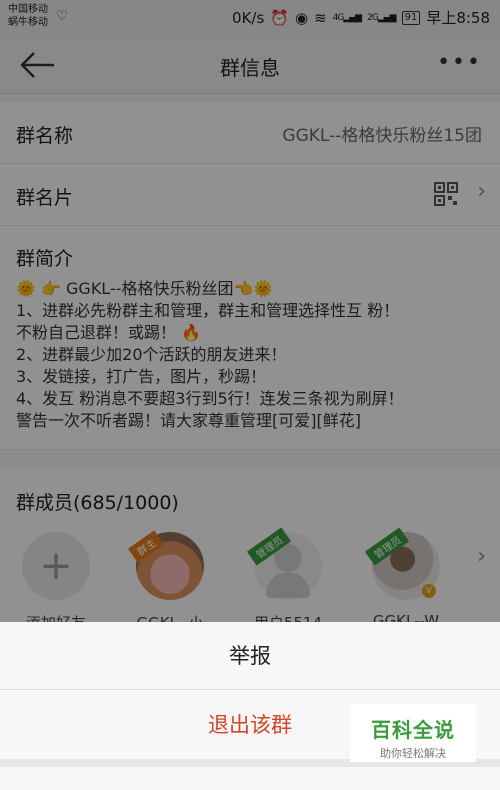  I want to click on cancel-button, so click(250, 778).